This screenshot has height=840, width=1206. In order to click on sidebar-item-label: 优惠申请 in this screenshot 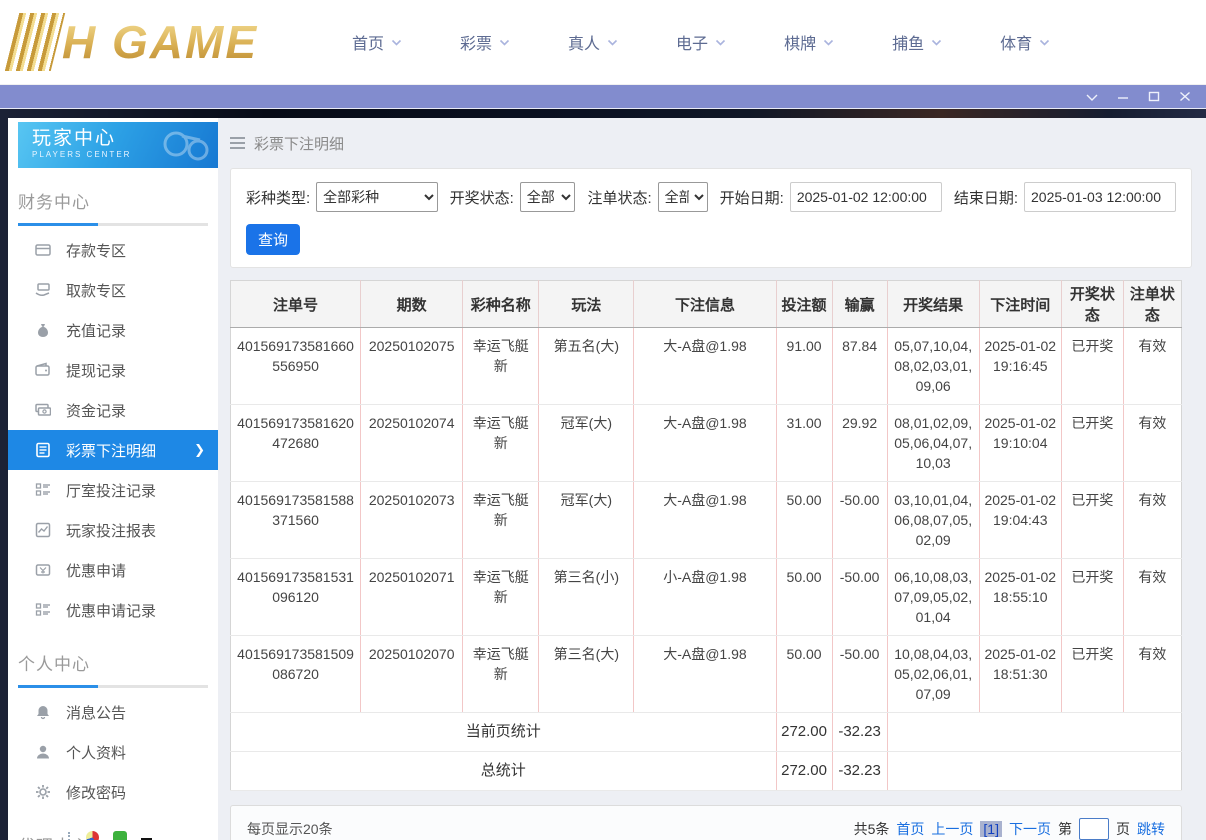, I will do `click(96, 571)`.